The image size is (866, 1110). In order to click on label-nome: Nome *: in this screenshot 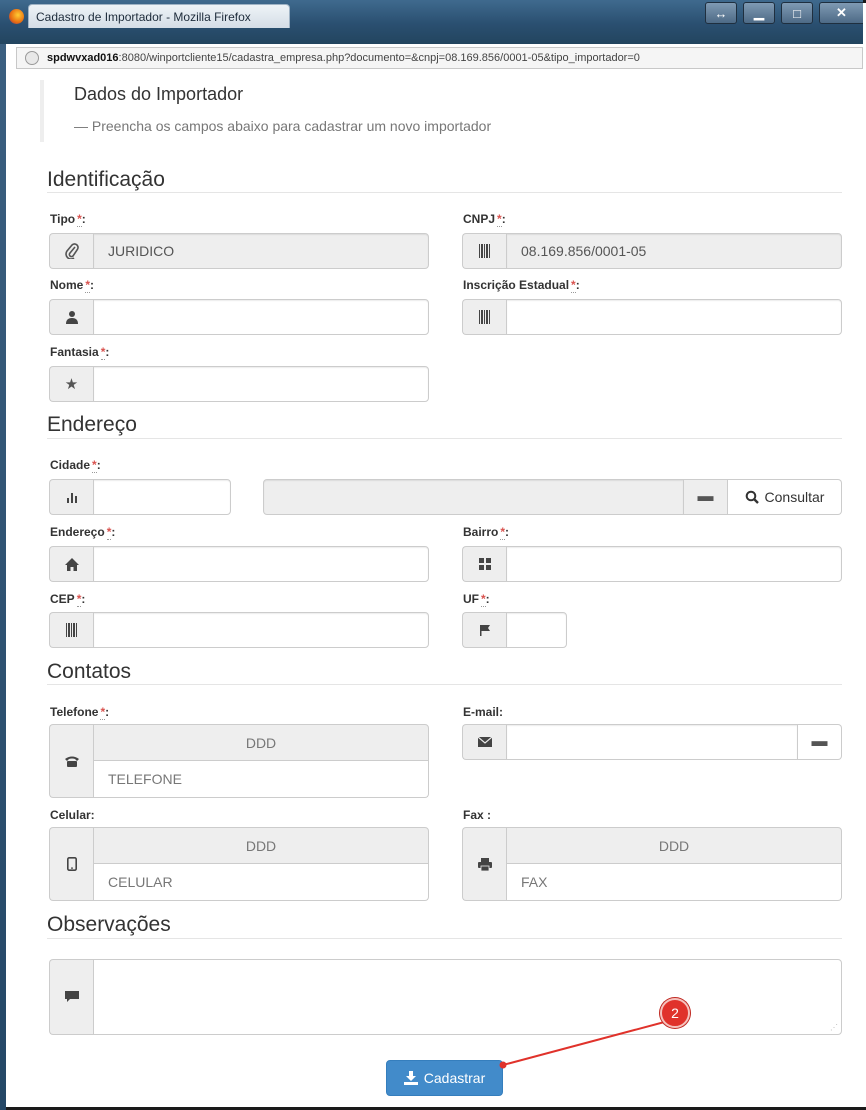, I will do `click(72, 285)`.